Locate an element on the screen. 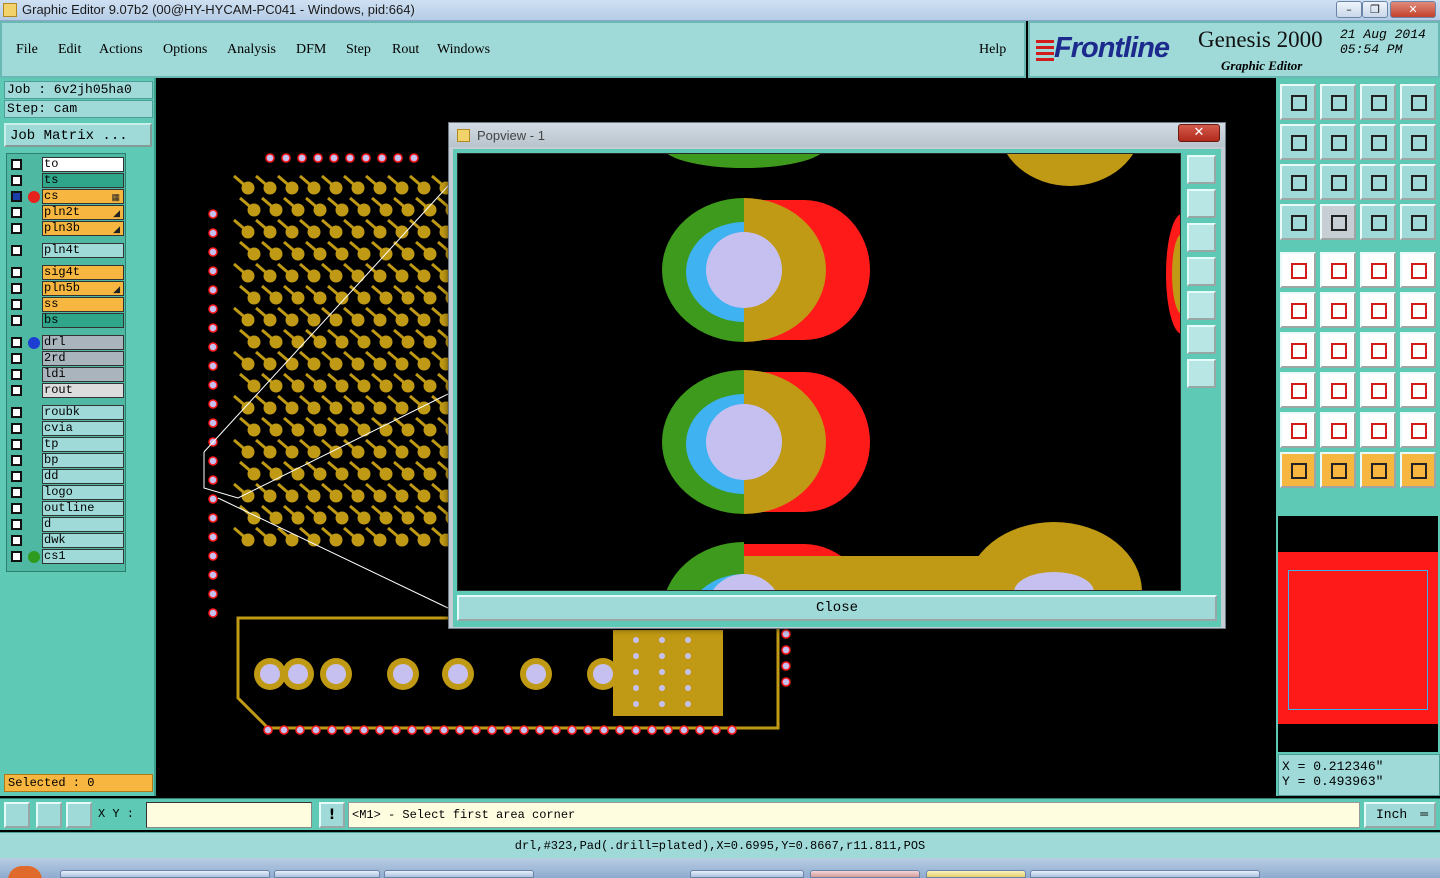  menu-windows: Windows is located at coordinates (463, 50).